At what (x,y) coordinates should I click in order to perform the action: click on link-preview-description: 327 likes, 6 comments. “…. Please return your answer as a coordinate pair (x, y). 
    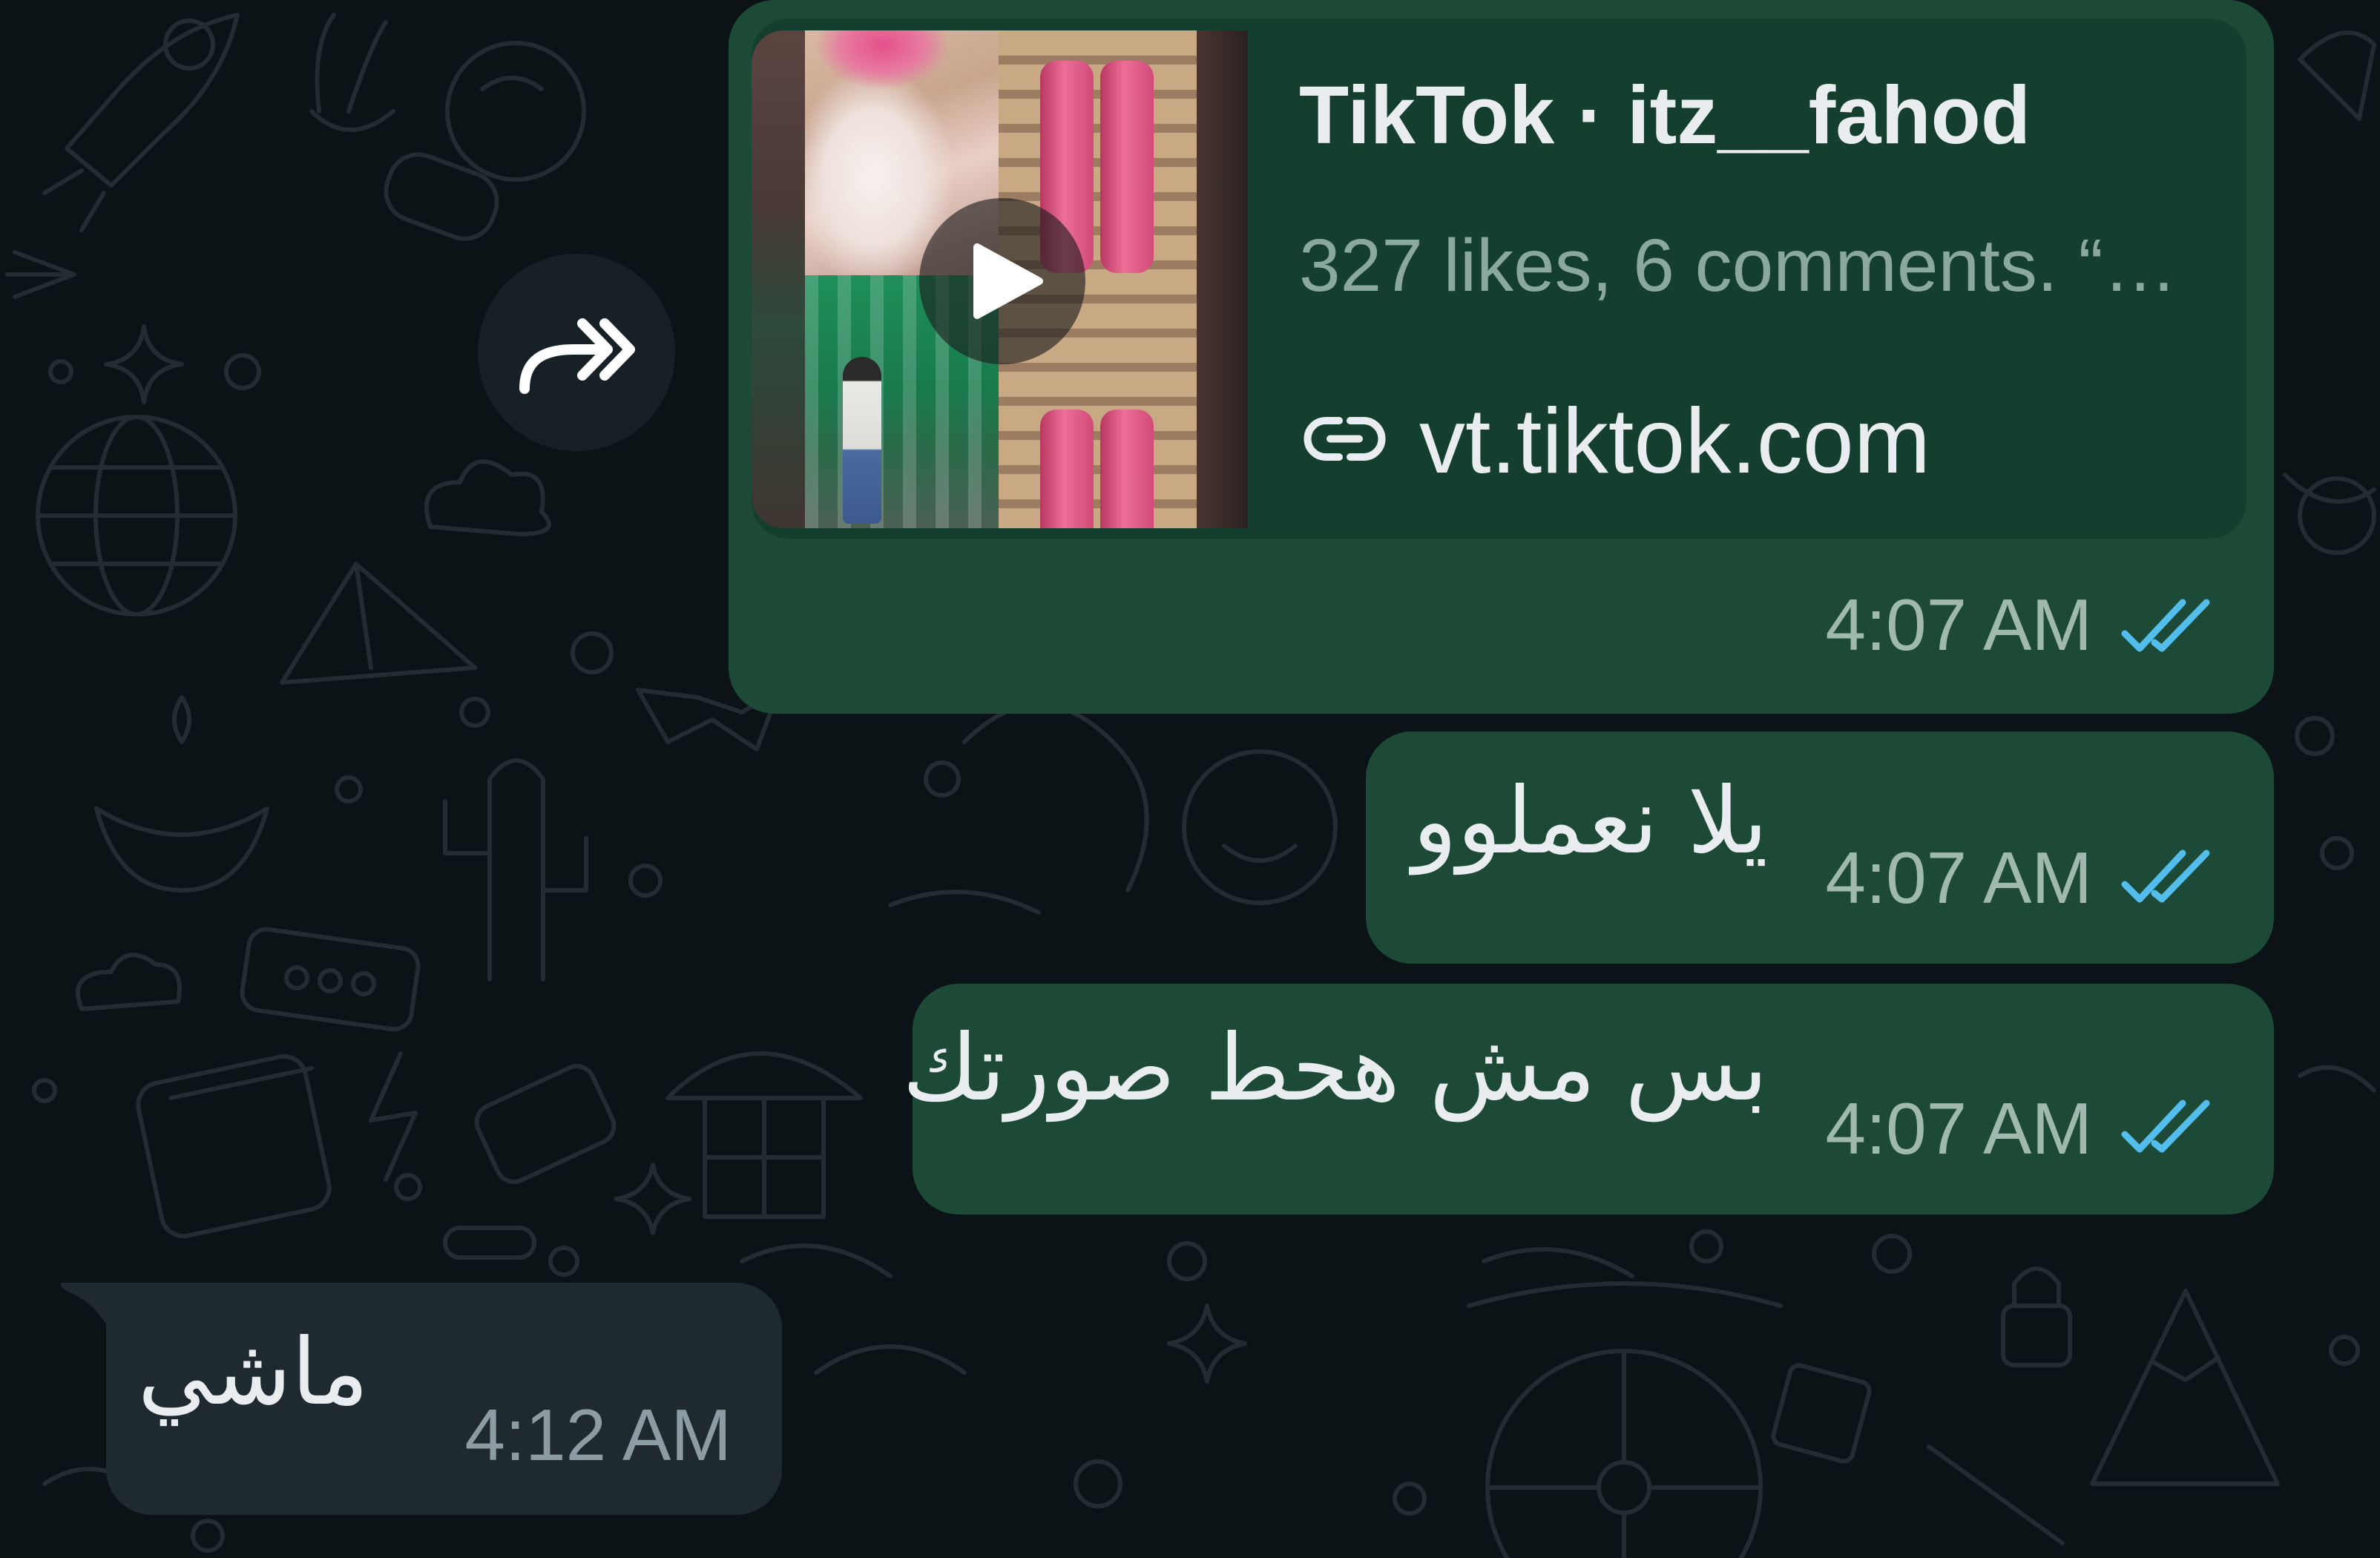
    Looking at the image, I should click on (1738, 265).